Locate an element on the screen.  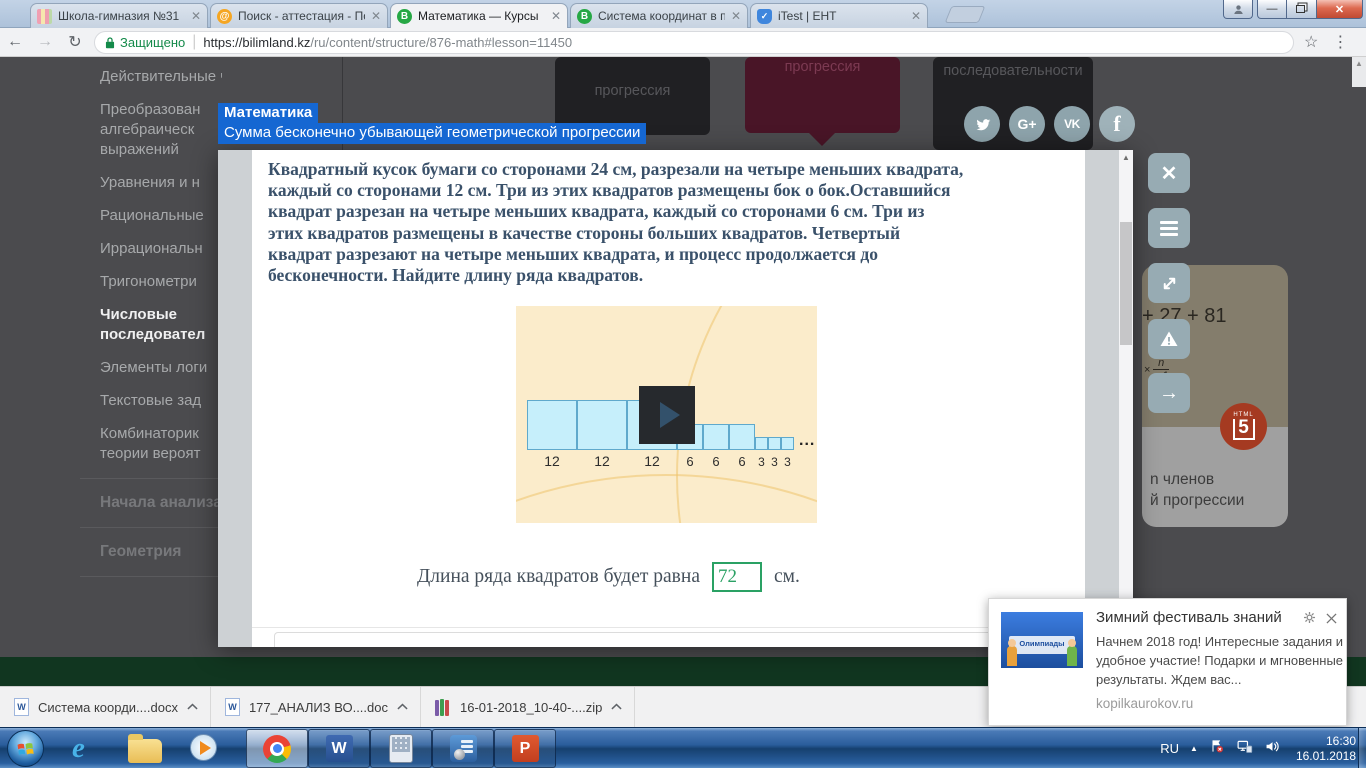
tray-time: 16:30 is located at coordinates (1340, 740).